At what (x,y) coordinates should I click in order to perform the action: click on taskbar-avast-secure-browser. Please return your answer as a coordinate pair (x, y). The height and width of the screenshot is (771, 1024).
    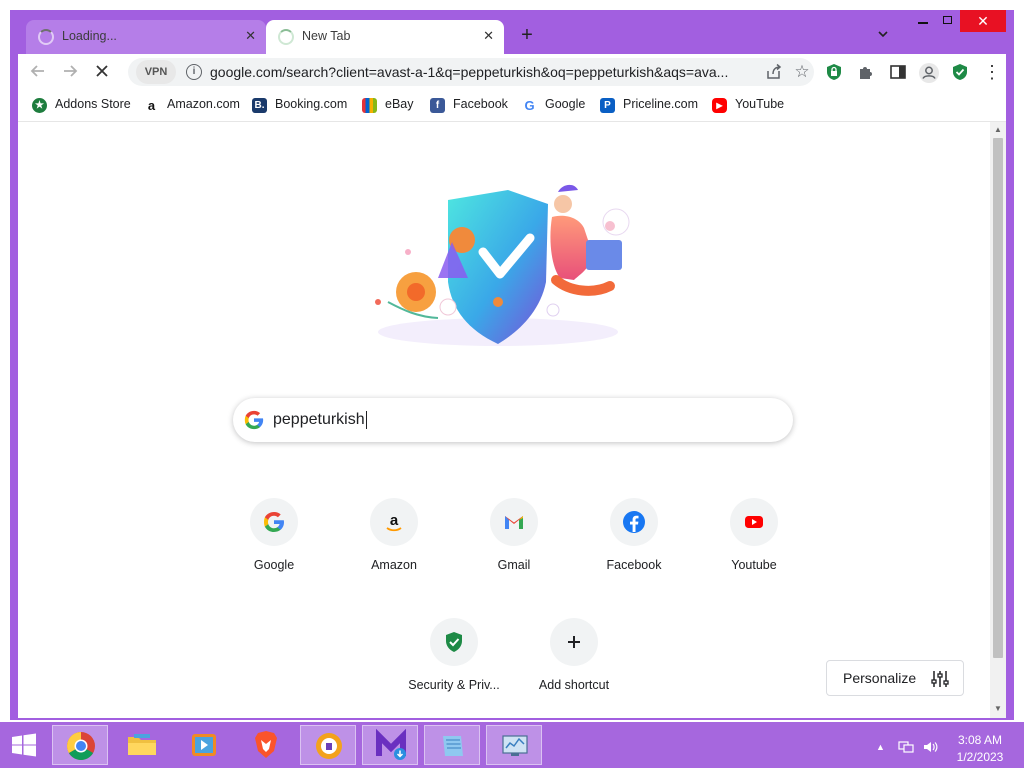
    Looking at the image, I should click on (328, 745).